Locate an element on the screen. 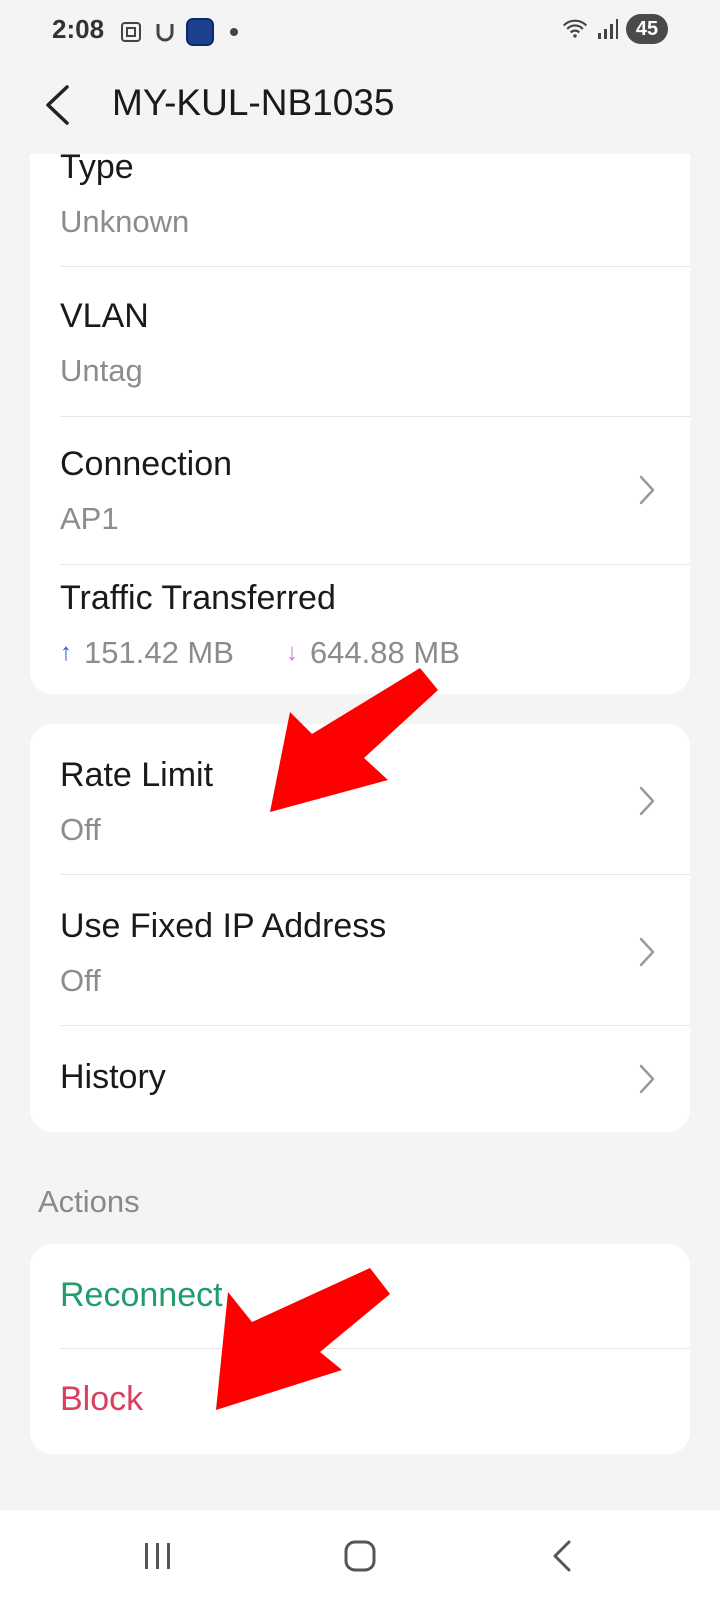  back-nav-button is located at coordinates (562, 1556).